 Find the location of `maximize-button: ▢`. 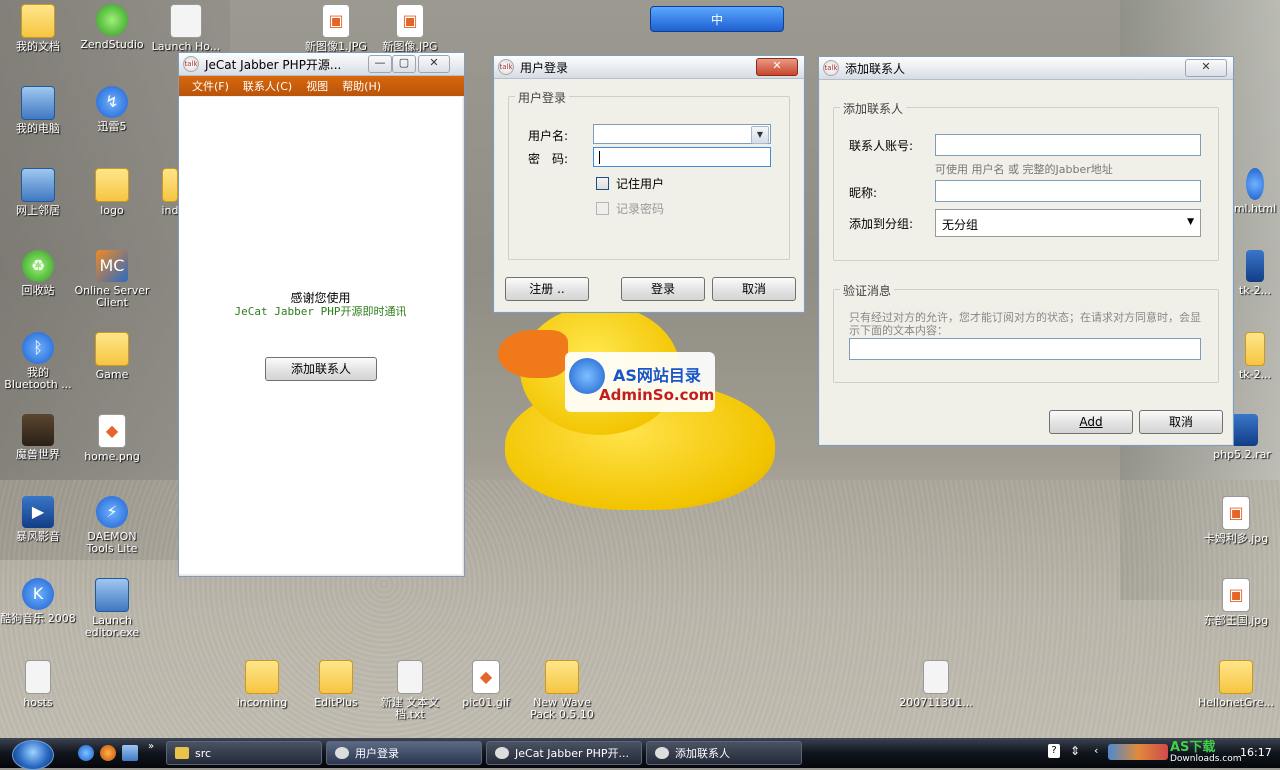

maximize-button: ▢ is located at coordinates (404, 64).